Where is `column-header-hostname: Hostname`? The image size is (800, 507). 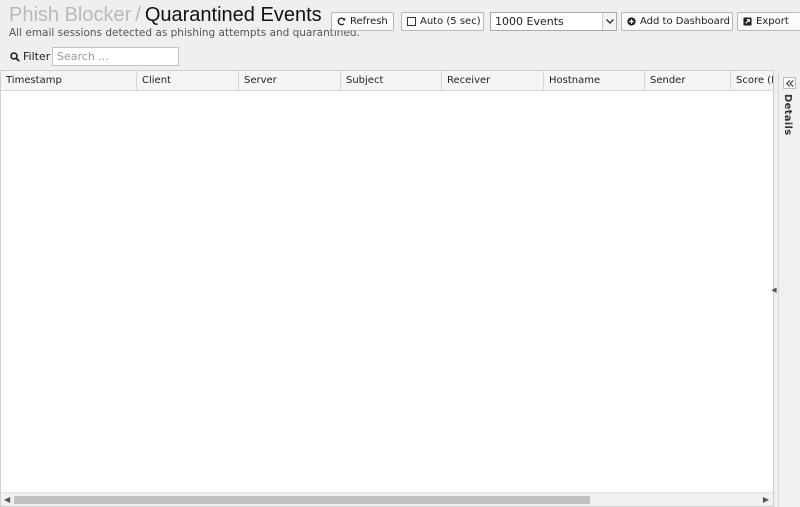 column-header-hostname: Hostname is located at coordinates (594, 81).